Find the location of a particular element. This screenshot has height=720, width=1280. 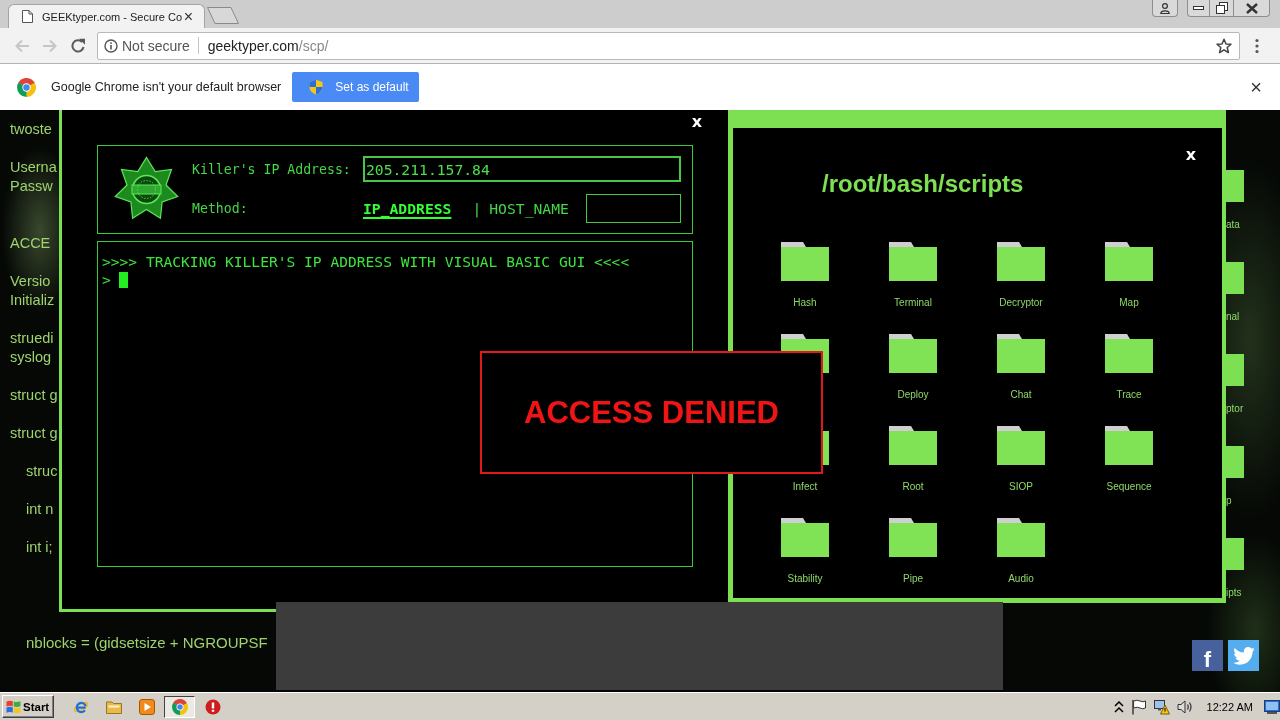

bird-icon is located at coordinates (1243, 655).